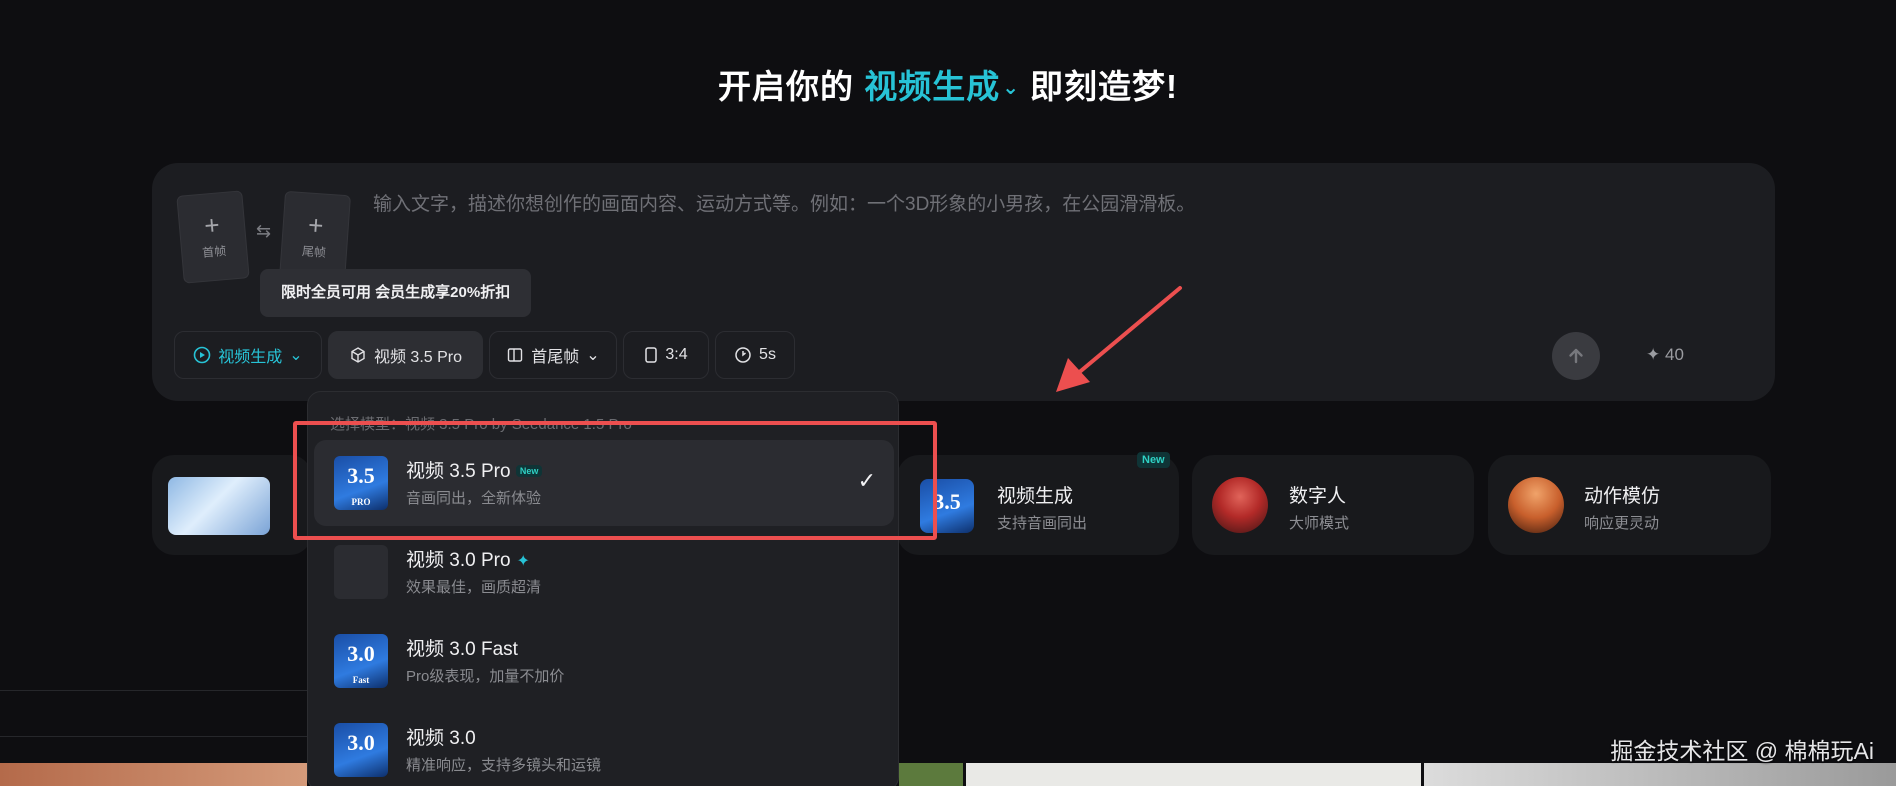 The image size is (1896, 786). I want to click on model-thumbnail: 3.0 Fast, so click(361, 661).